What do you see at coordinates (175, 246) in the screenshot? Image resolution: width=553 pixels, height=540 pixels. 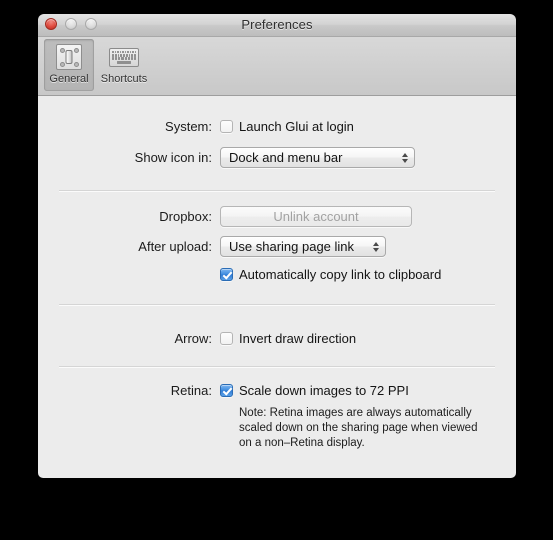 I see `after-upload-label: After upload:` at bounding box center [175, 246].